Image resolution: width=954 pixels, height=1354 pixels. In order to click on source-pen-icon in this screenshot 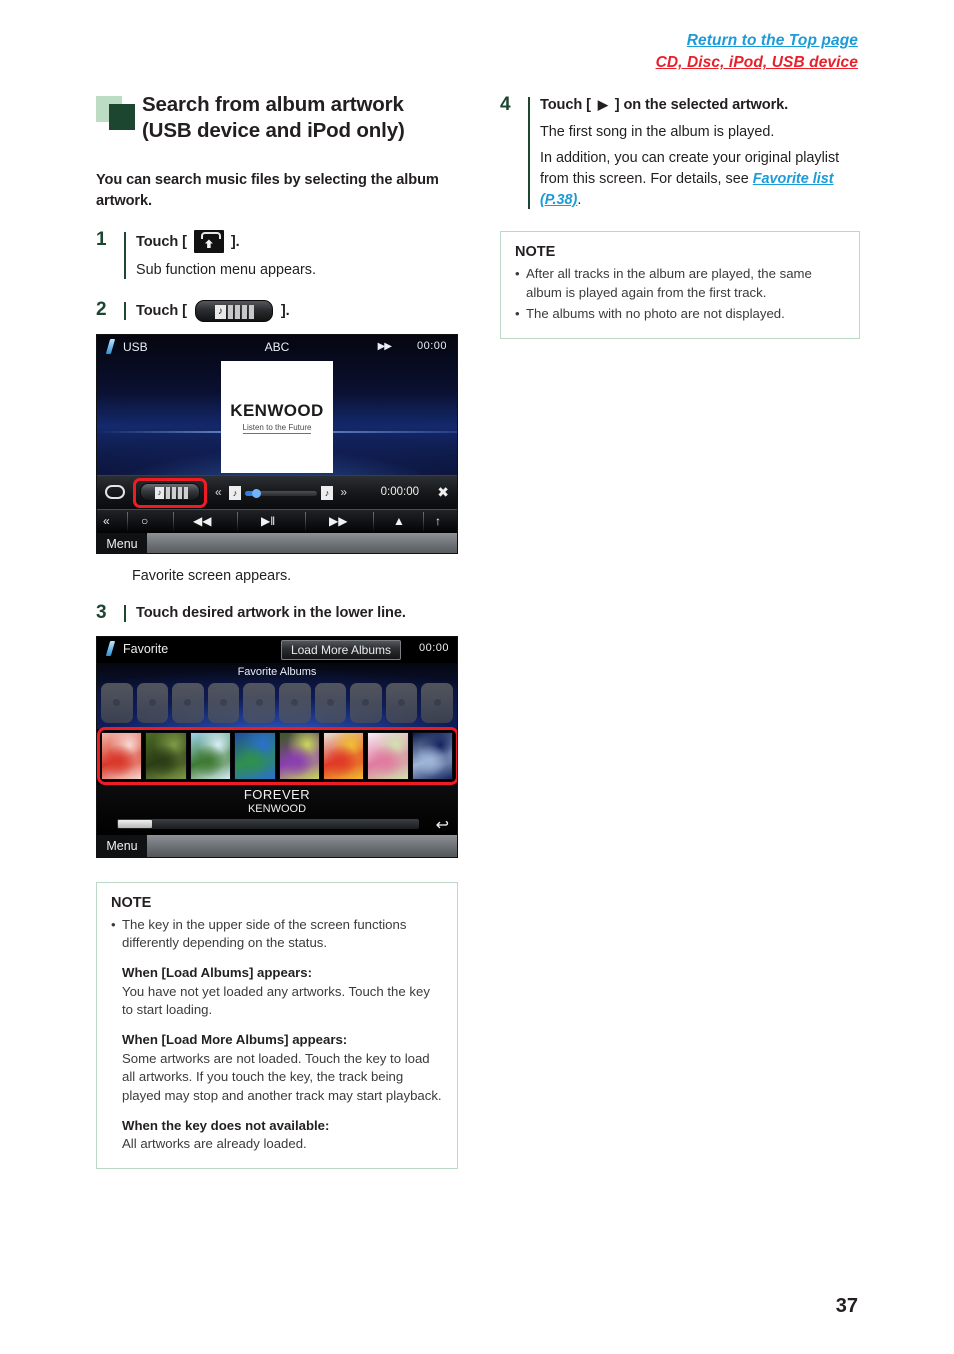, I will do `click(111, 648)`.